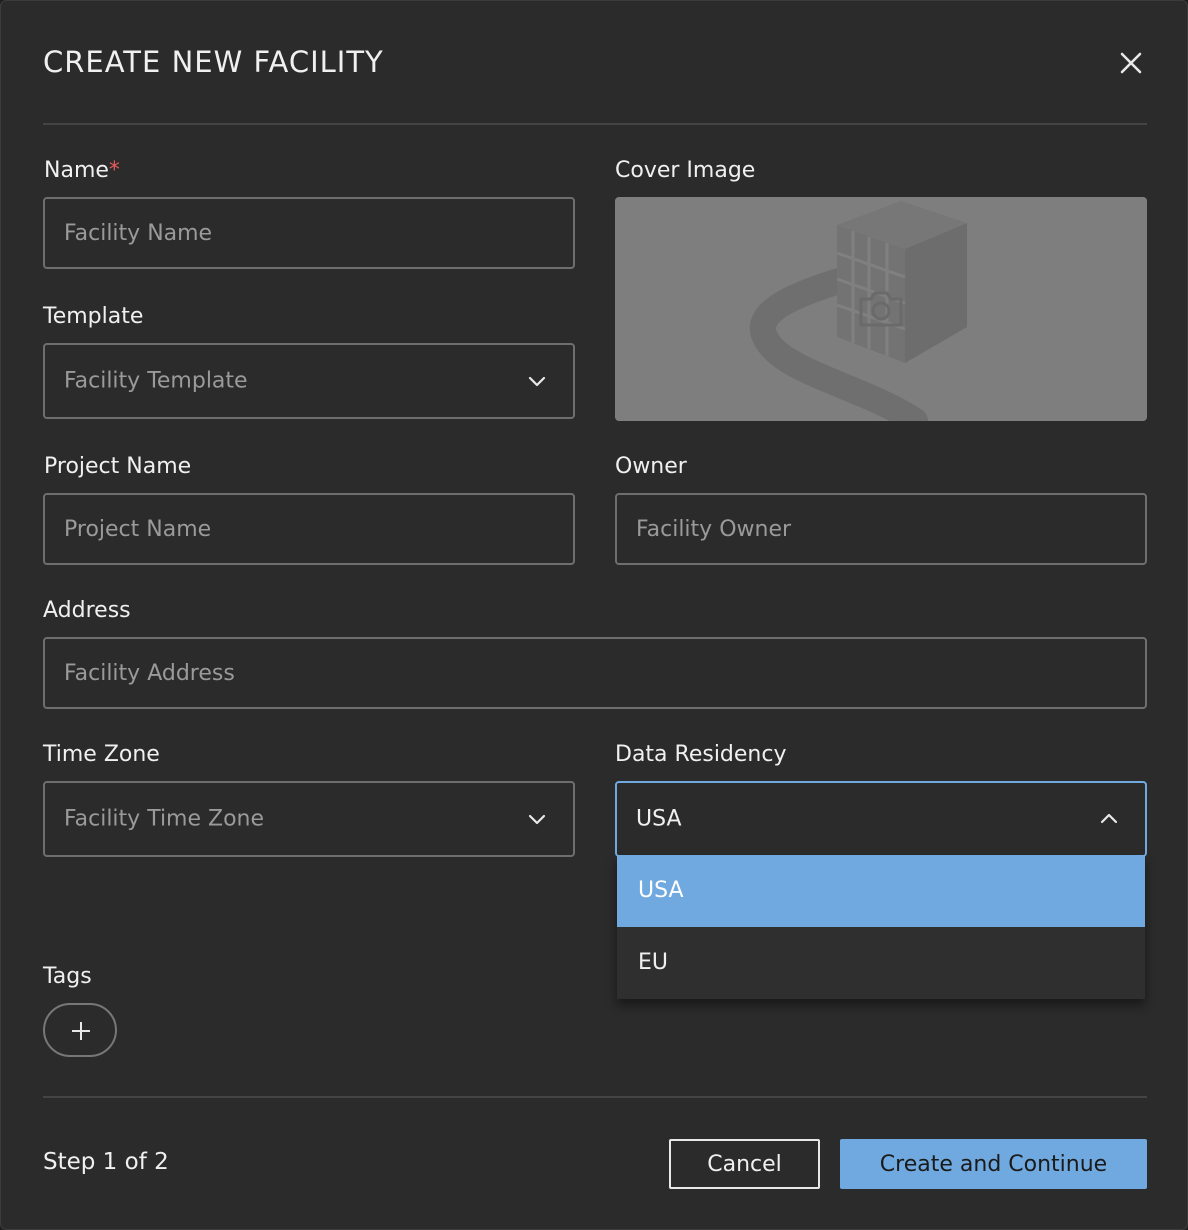 The image size is (1188, 1230). What do you see at coordinates (309, 819) in the screenshot?
I see `time-zone-select: Facility Time Zone` at bounding box center [309, 819].